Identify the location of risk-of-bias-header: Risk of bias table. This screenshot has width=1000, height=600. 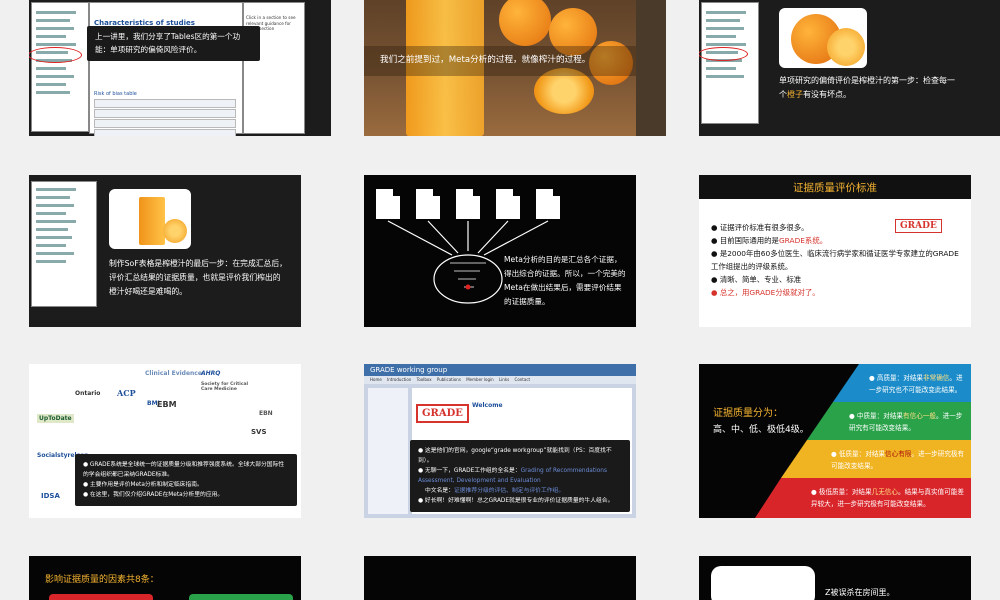
(115, 94).